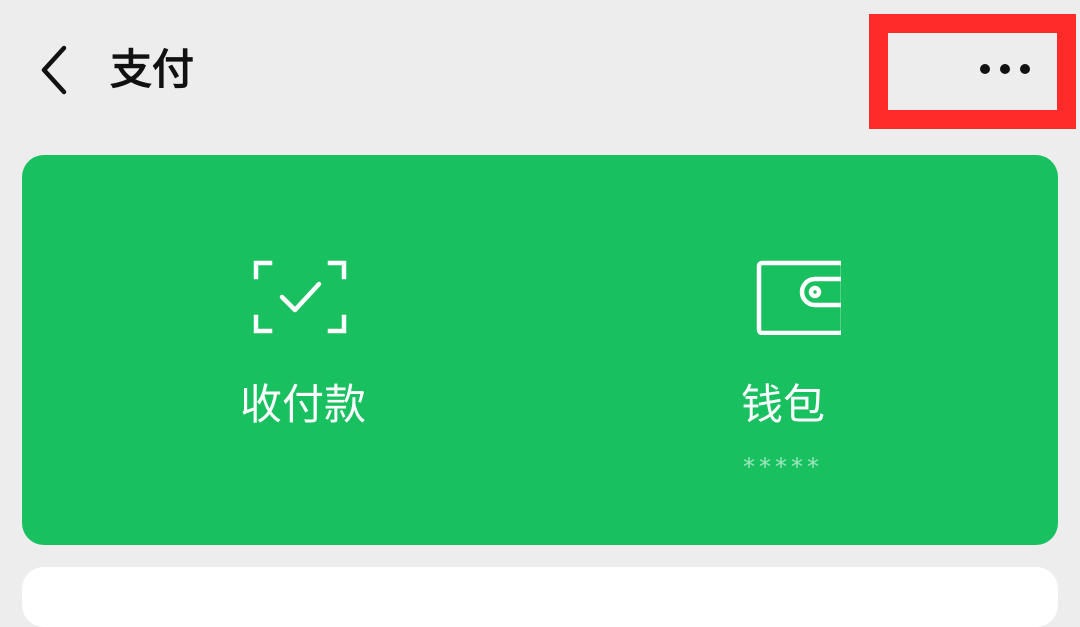 Image resolution: width=1080 pixels, height=627 pixels. Describe the element at coordinates (798, 297) in the screenshot. I see `wallet-icon` at that location.